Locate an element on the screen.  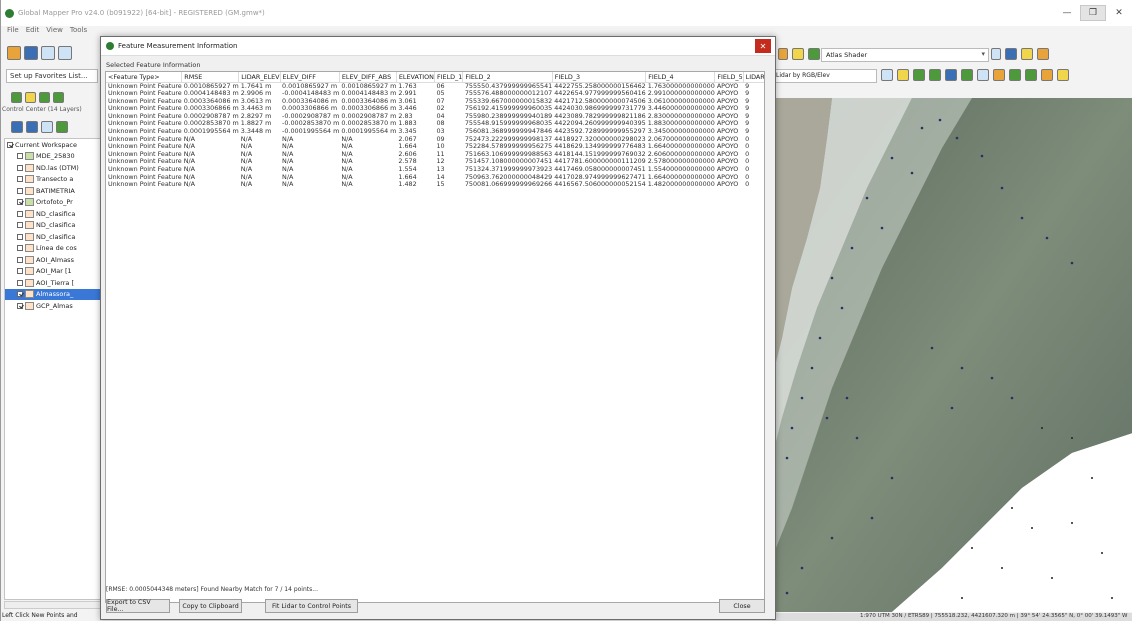
layer-icon is located at coordinates (1031, 75).